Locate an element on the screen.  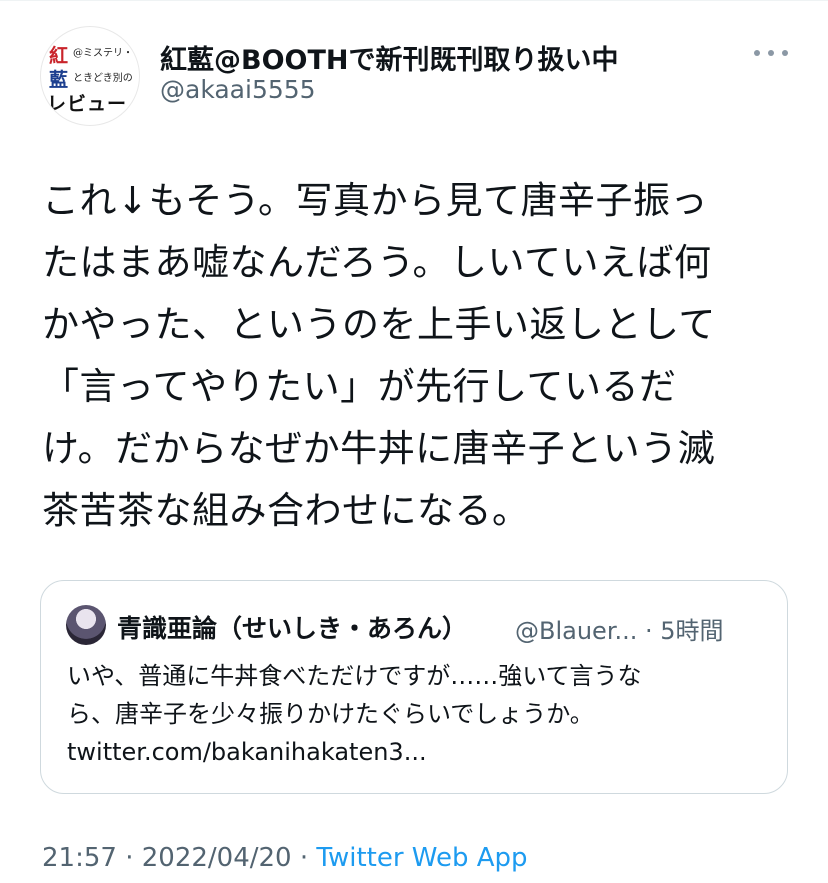
author-avatar: 紅 @ミステリ・ 藍 ときどき別の レビュー is located at coordinates (90, 76).